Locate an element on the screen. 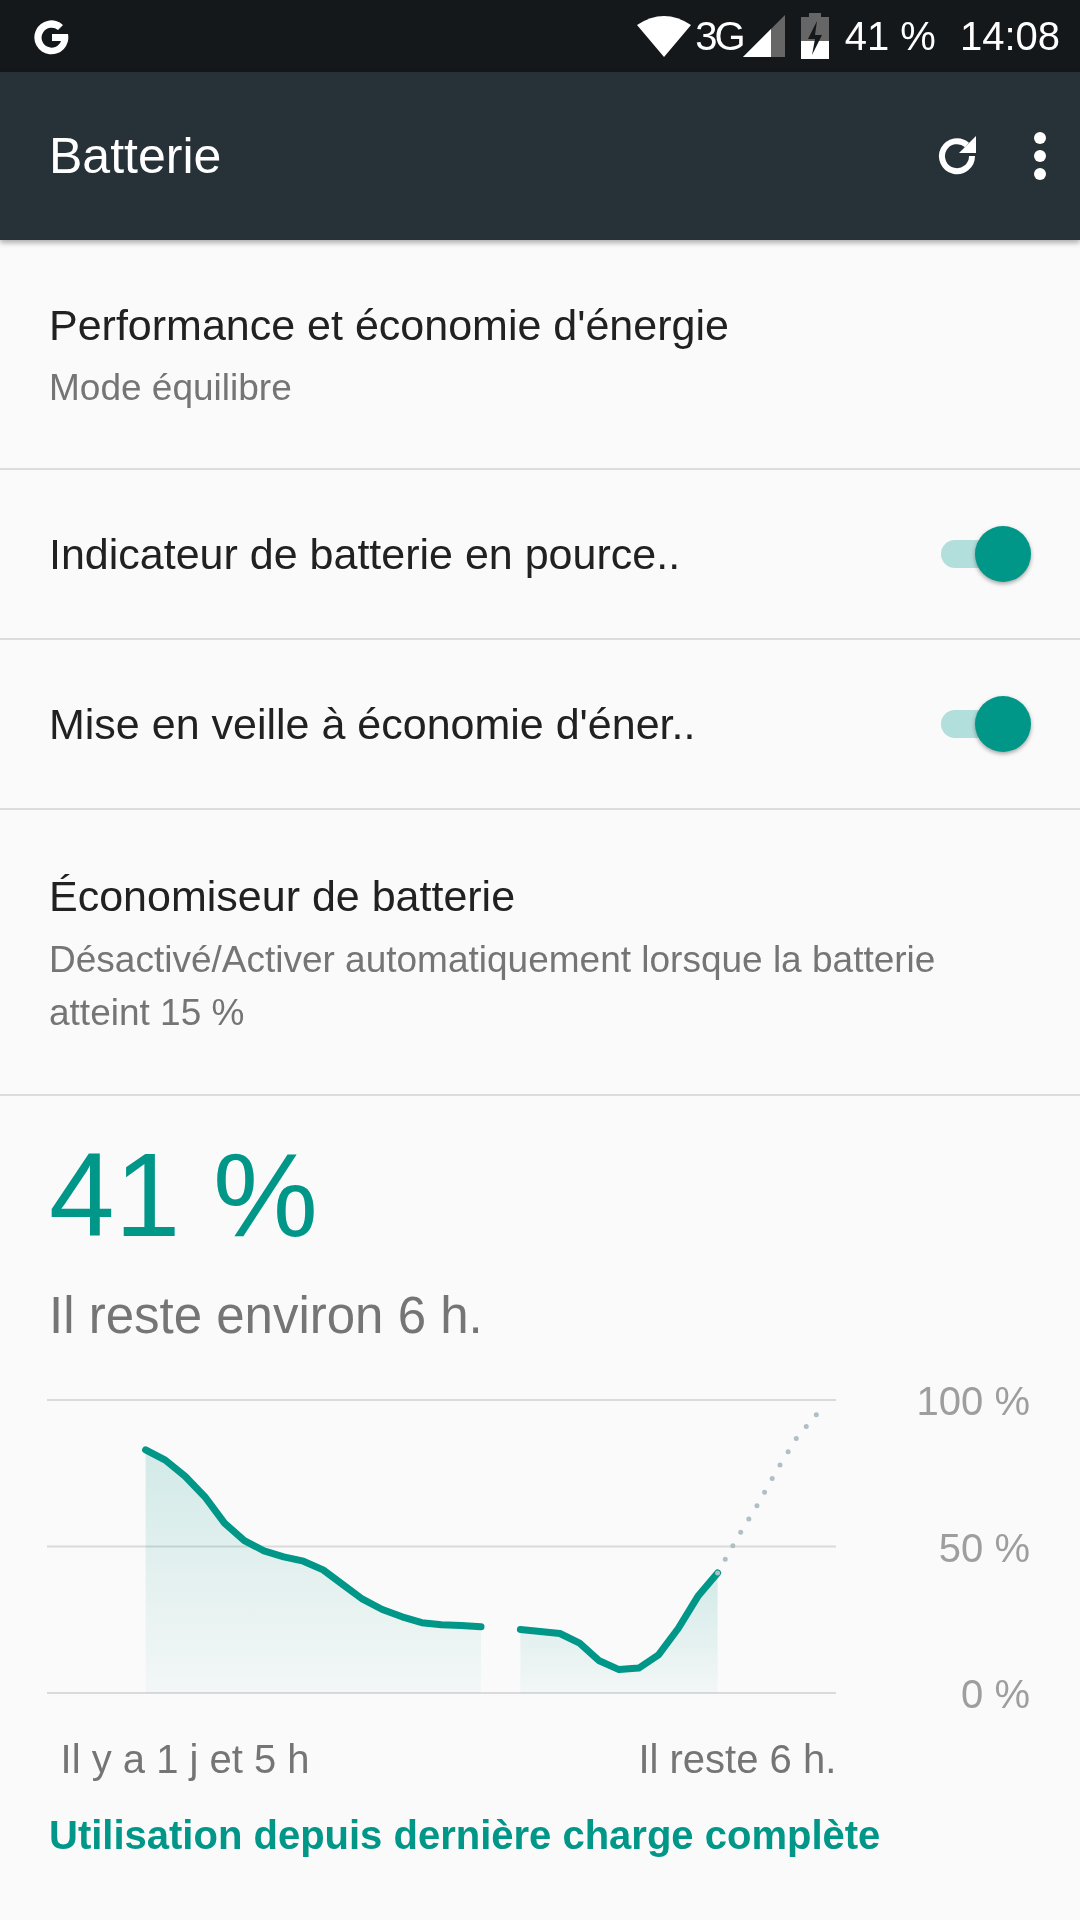 Image resolution: width=1080 pixels, height=1920 pixels. remaining-time: Il reste environ 6 h. is located at coordinates (266, 1316).